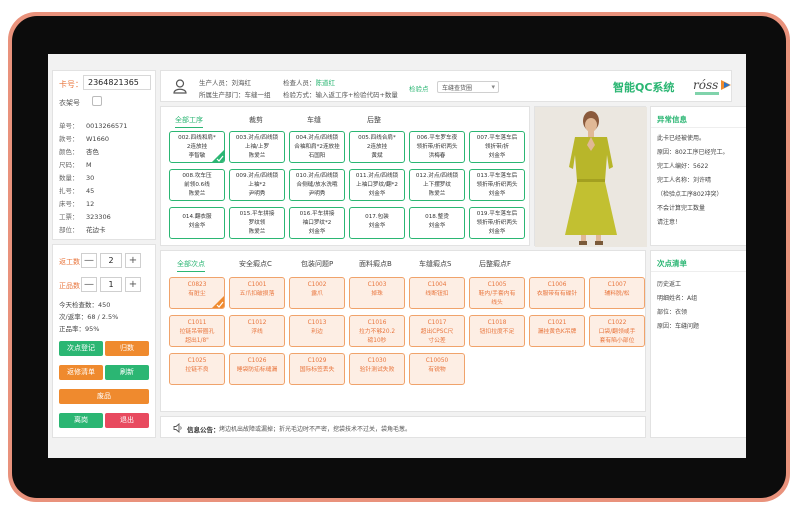  Describe the element at coordinates (377, 147) in the screenshot. I see `process-card: 005.四线合肩* 2连放挂 黄斌` at that location.